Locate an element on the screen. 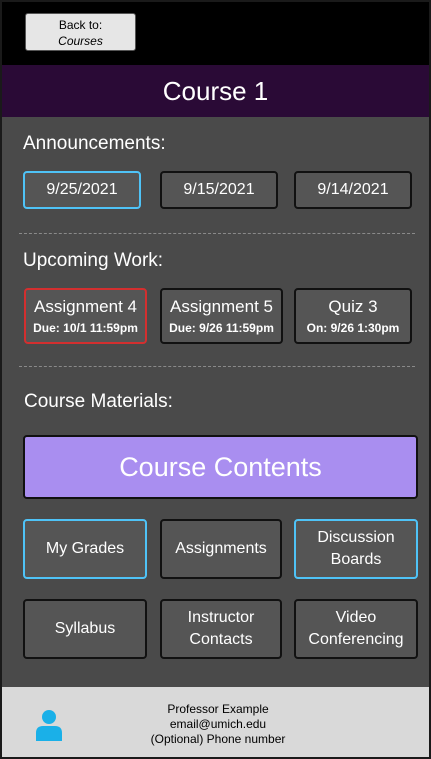 This screenshot has width=431, height=759. instructor-email: email@umich.edu is located at coordinates (218, 724).